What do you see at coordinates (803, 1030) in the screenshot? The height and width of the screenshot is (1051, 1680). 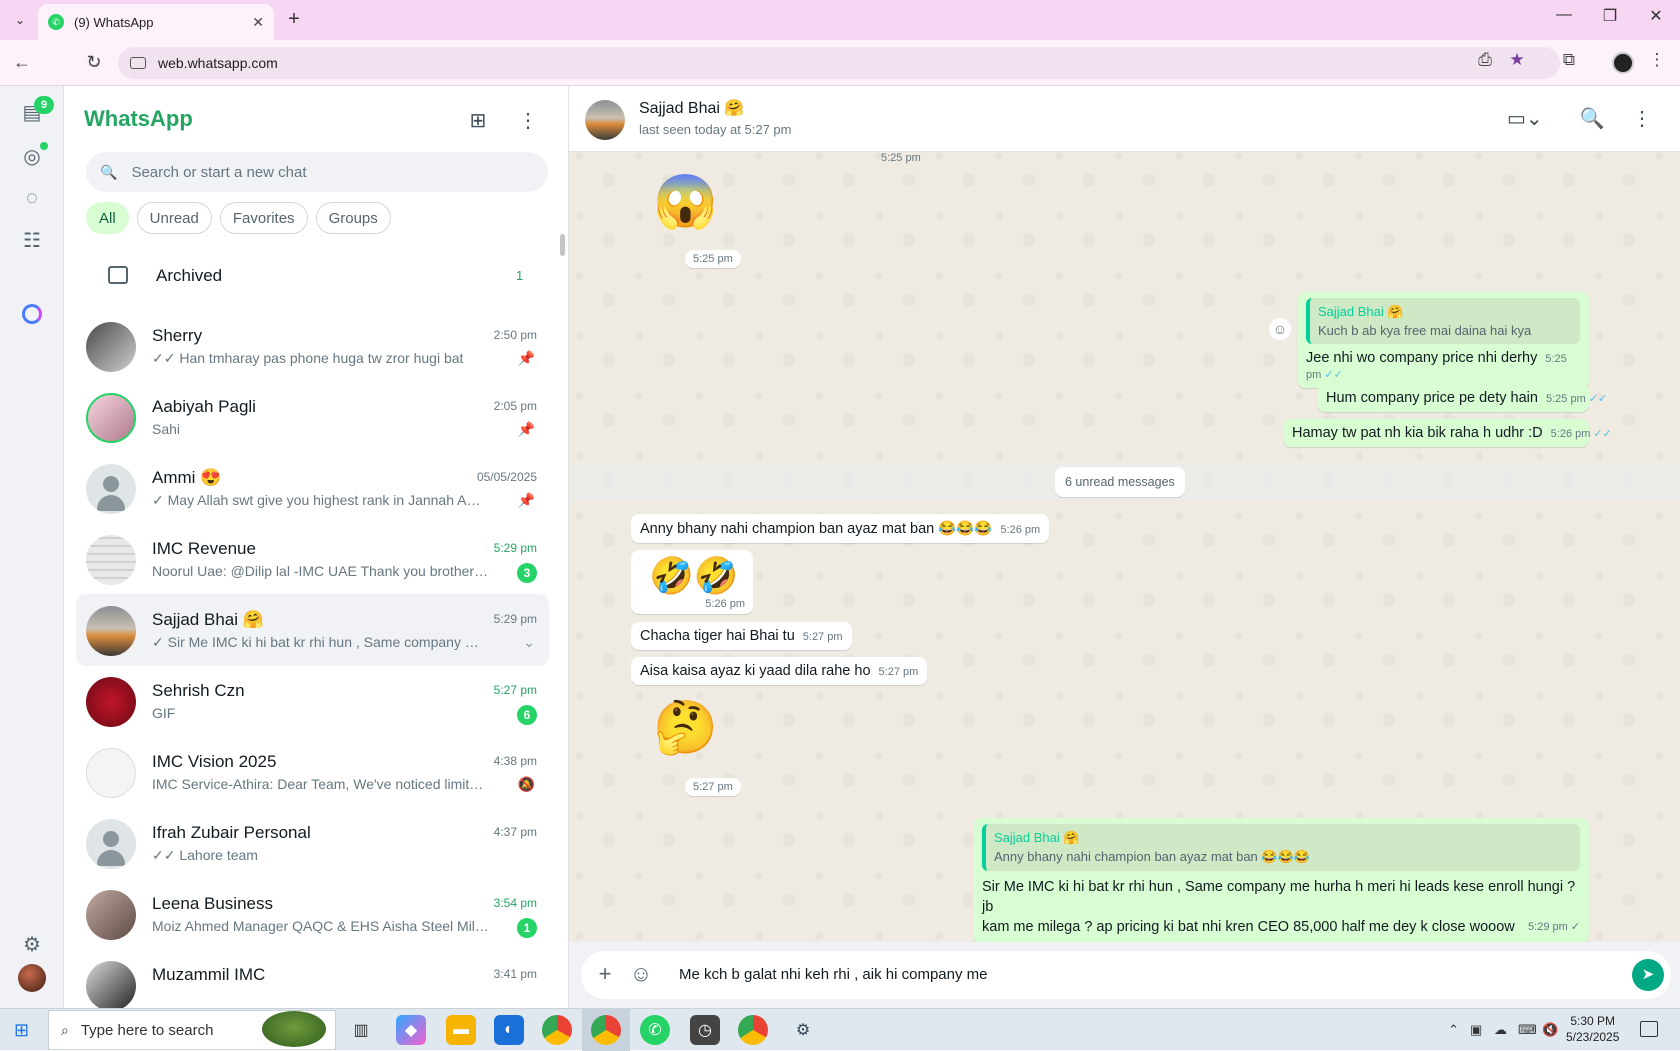 I see `settings-gear-icon: ⚙` at bounding box center [803, 1030].